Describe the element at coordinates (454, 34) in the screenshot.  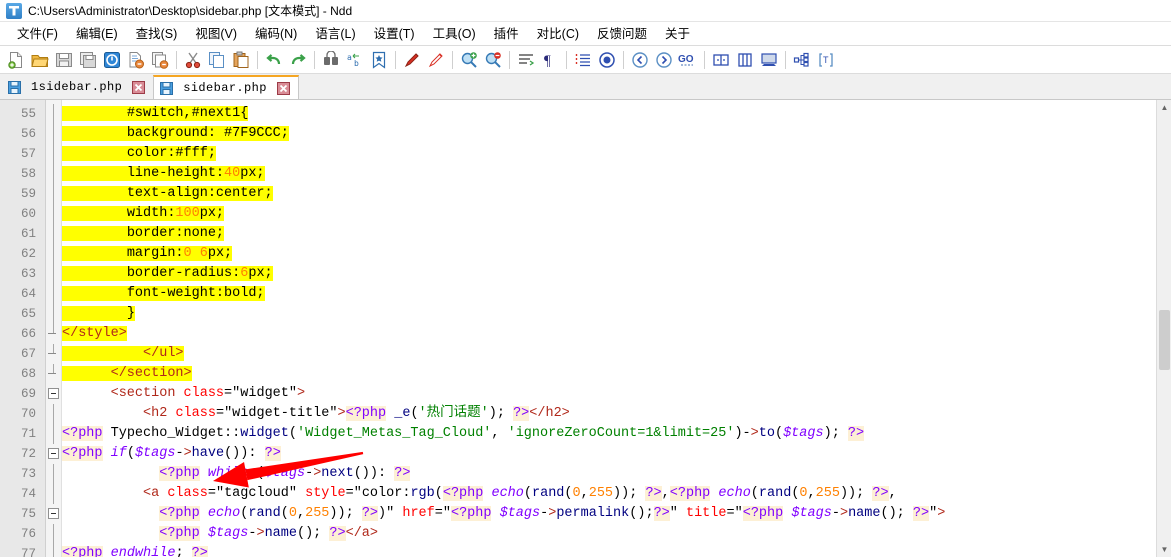
I see `menu-item-tools: 工具(O)` at that location.